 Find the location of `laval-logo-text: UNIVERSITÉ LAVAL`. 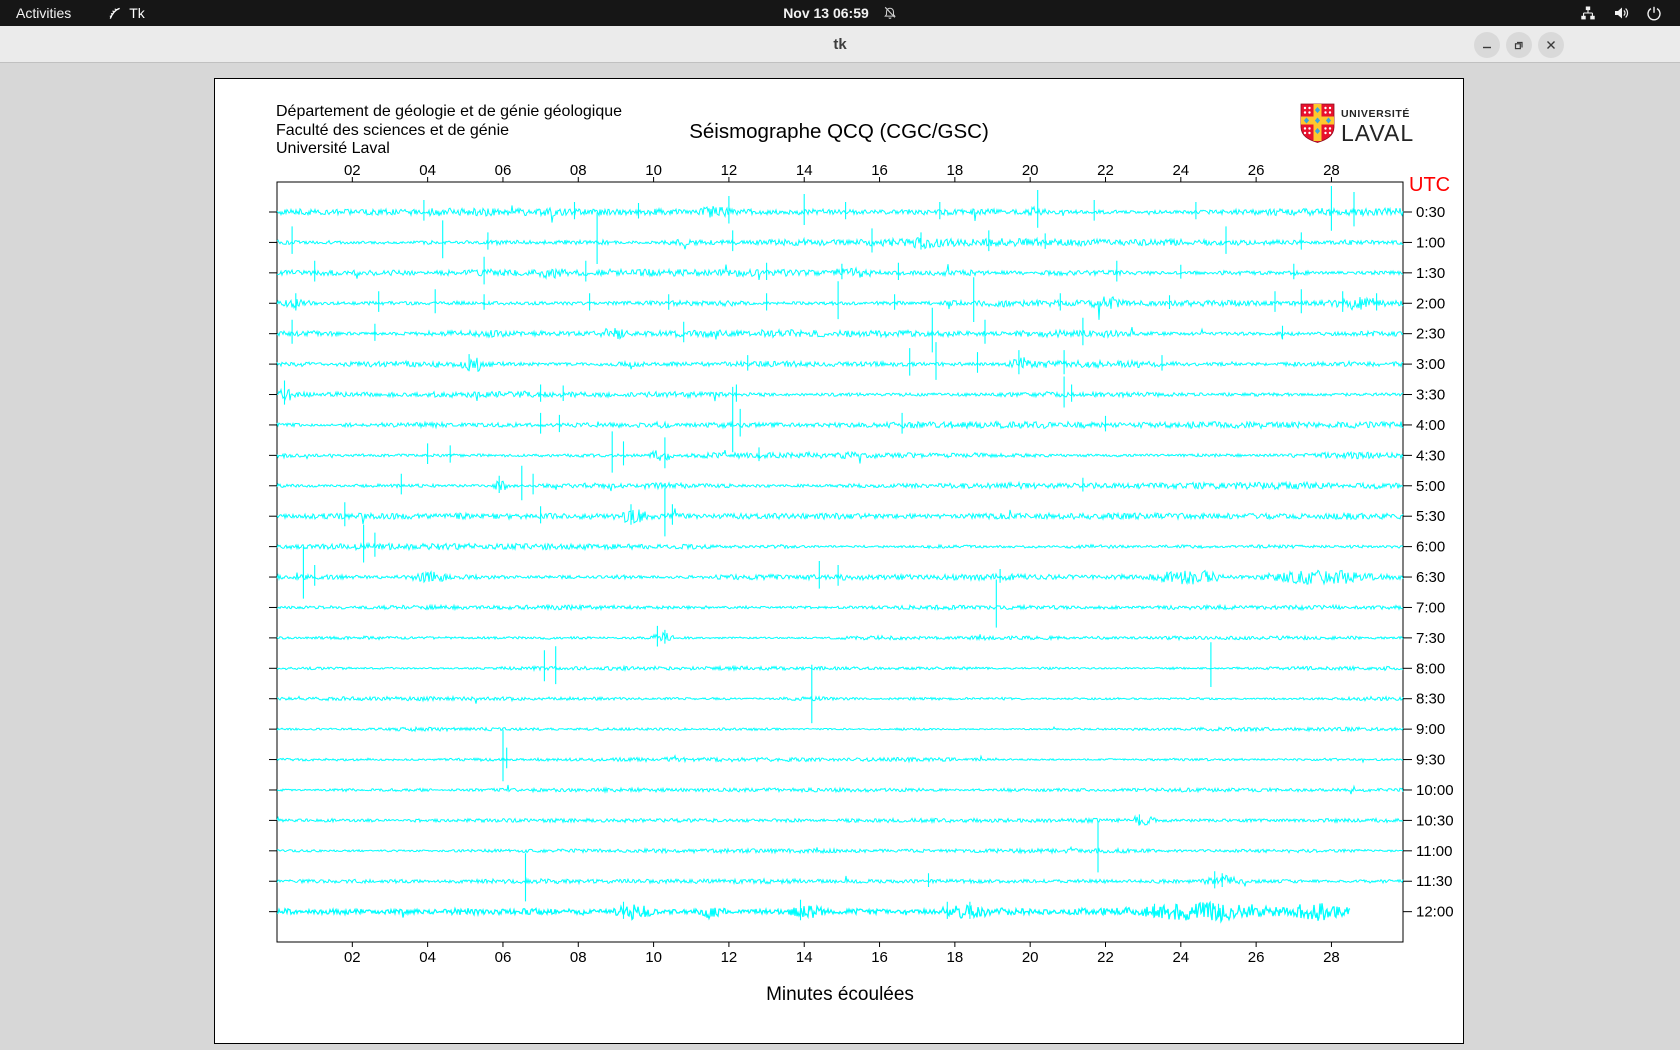

laval-logo-text: UNIVERSITÉ LAVAL is located at coordinates (1377, 125).